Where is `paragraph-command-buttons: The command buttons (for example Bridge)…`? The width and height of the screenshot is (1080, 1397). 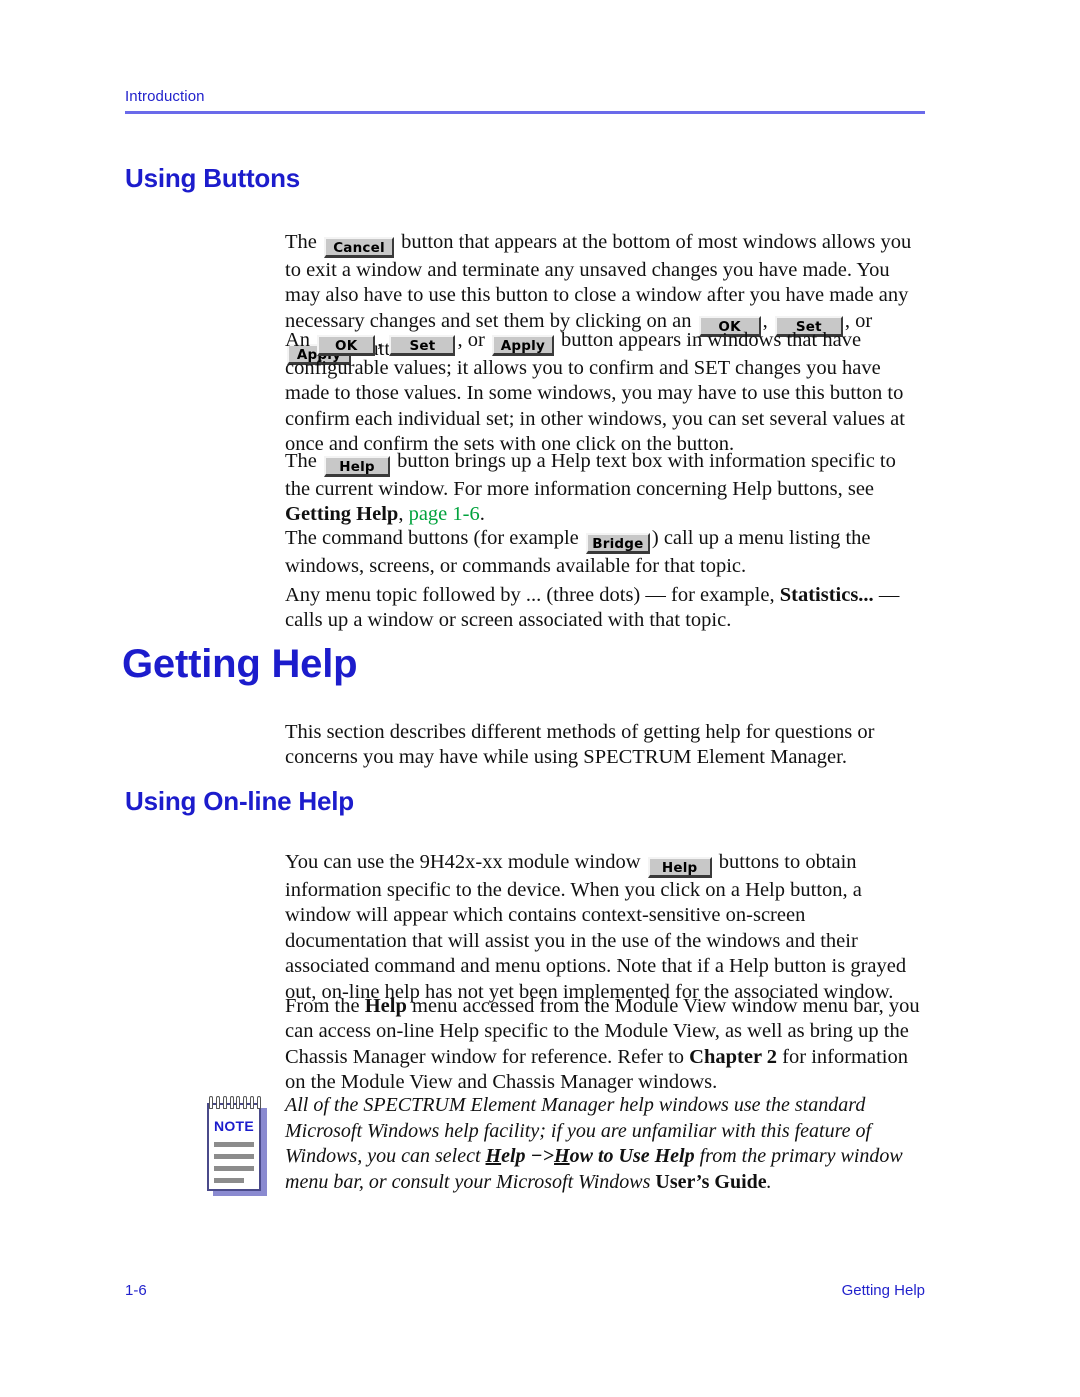 paragraph-command-buttons: The command buttons (for example Bridge)… is located at coordinates (605, 553).